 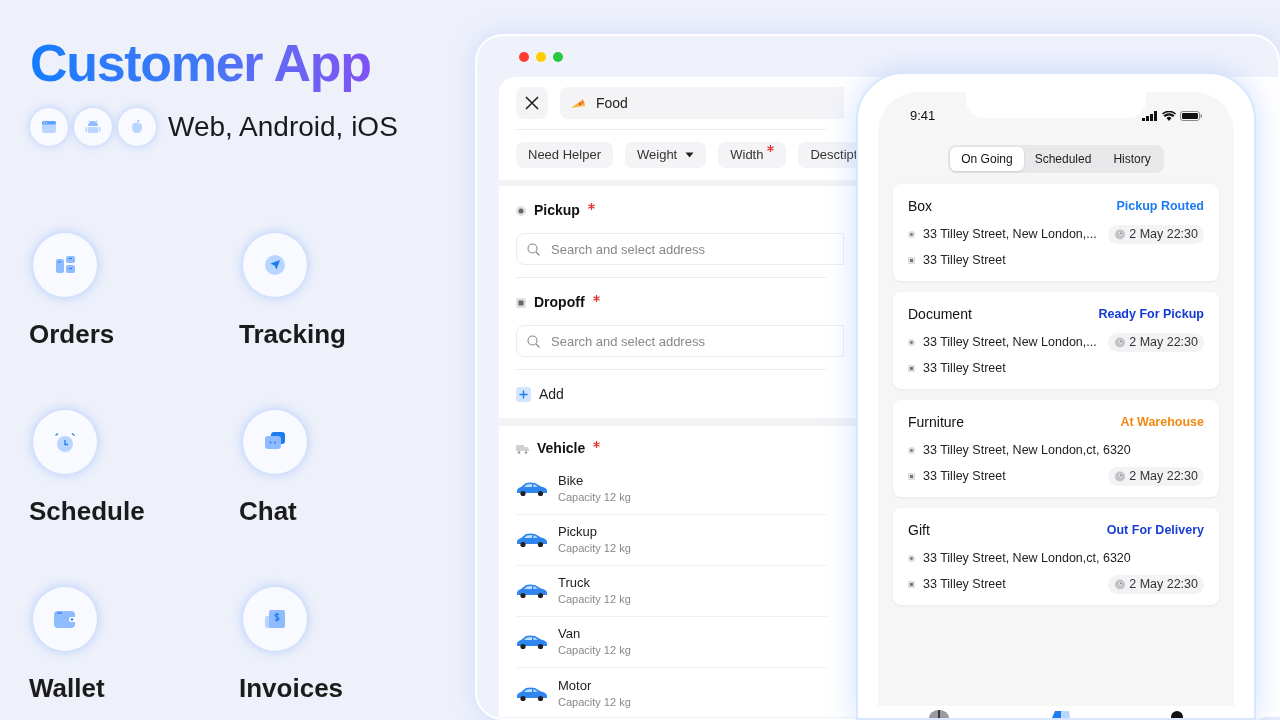 I want to click on order-name: Document, so click(x=940, y=314).